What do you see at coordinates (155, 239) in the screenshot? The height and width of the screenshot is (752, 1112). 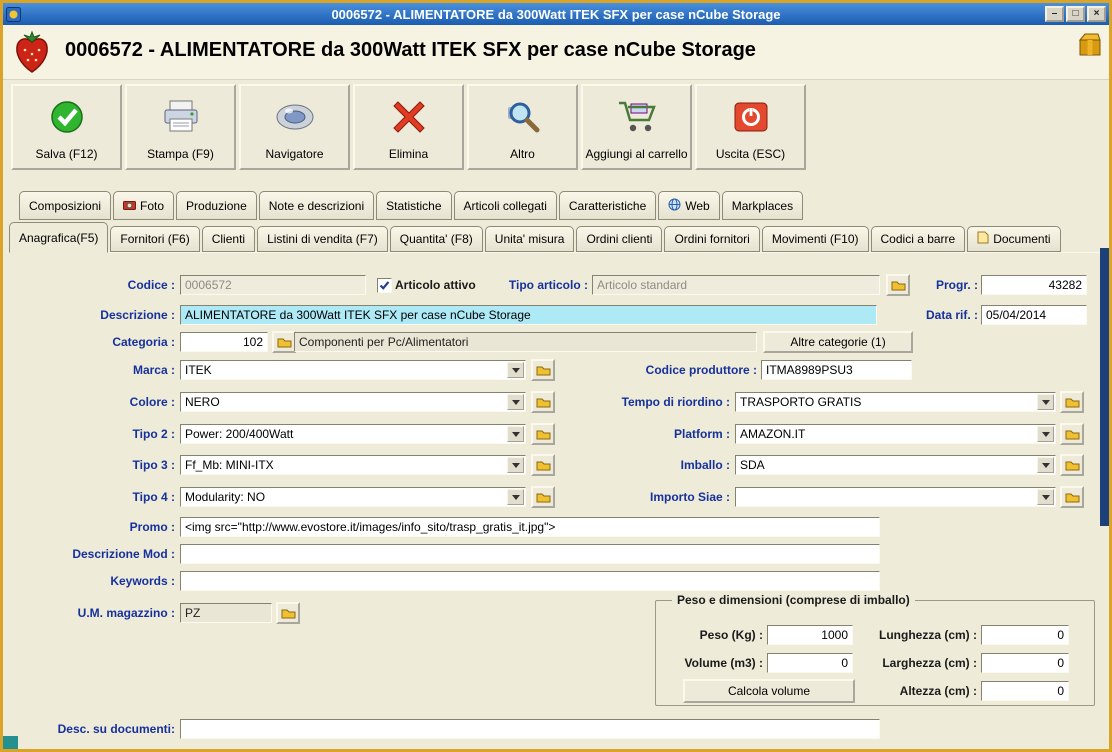 I see `tab-fornitori: Fornitori (F6)` at bounding box center [155, 239].